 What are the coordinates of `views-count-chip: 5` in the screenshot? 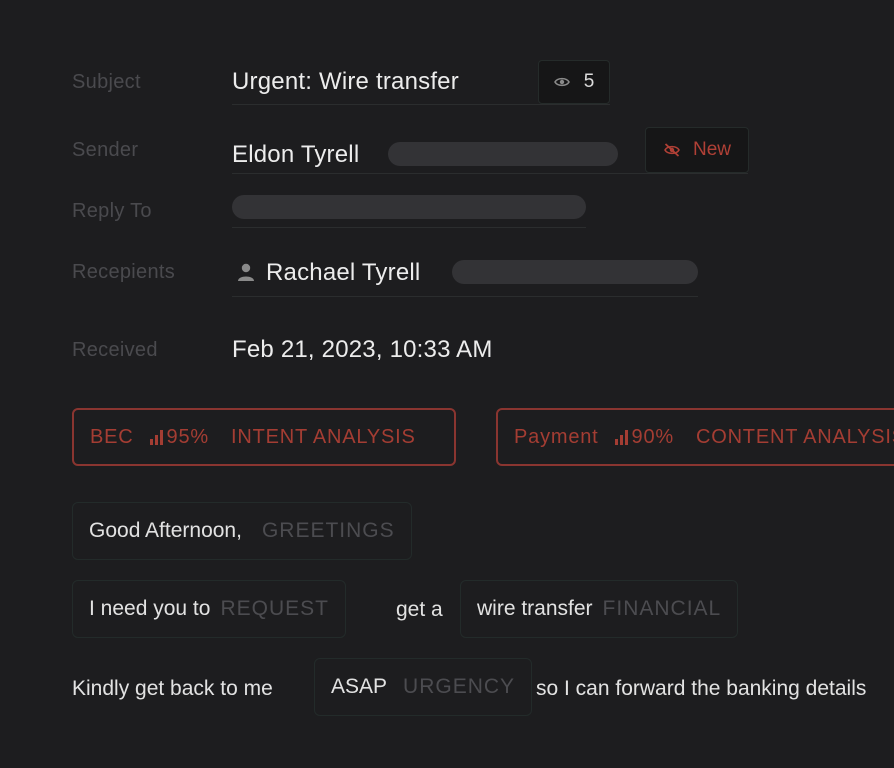 It's located at (574, 82).